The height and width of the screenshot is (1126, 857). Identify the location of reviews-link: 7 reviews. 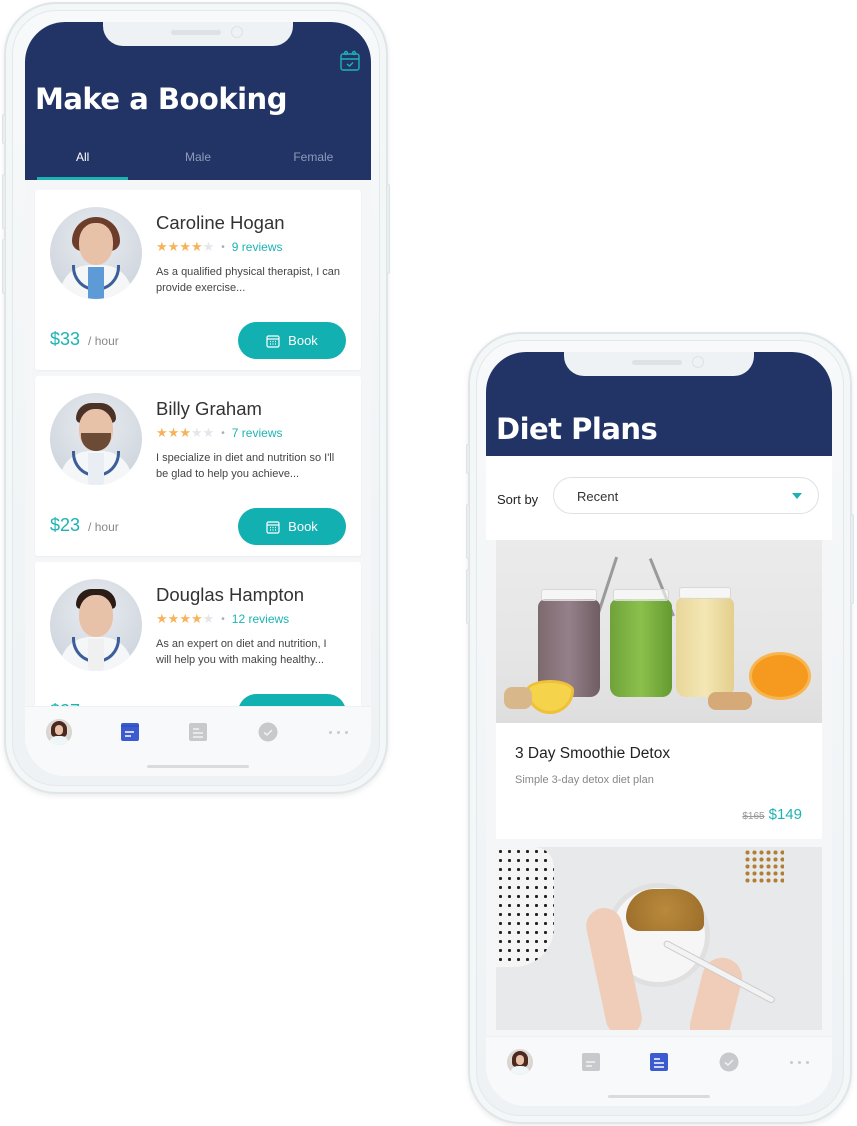
(257, 433).